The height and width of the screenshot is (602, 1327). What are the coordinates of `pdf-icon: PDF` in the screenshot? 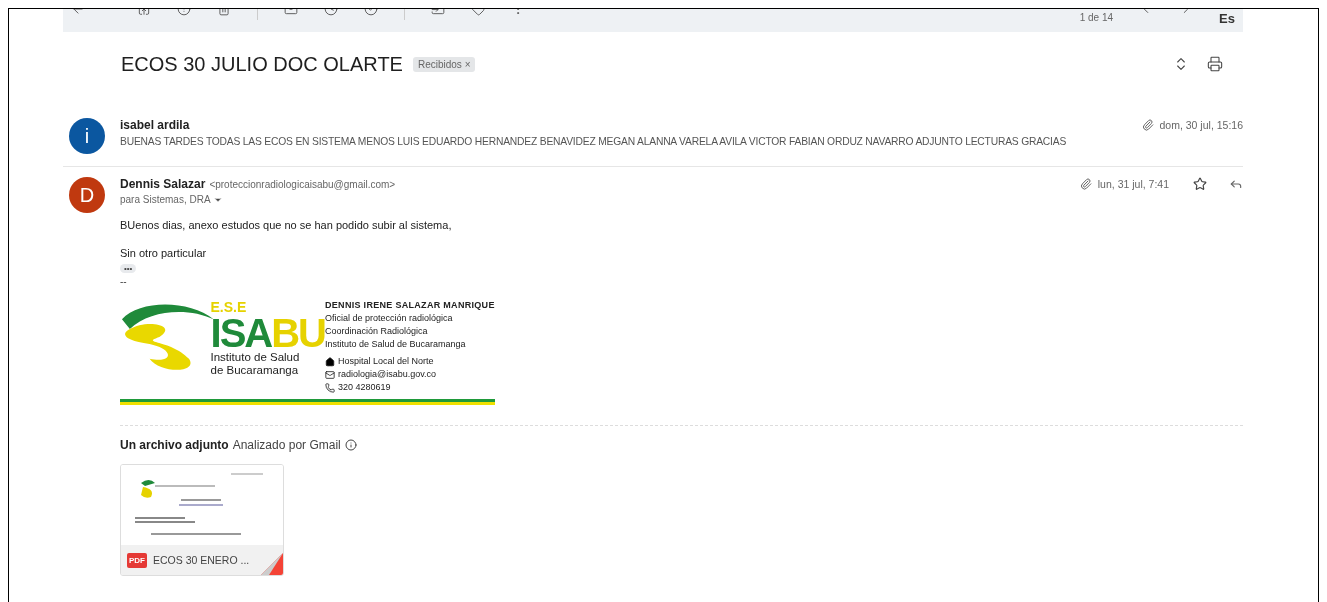 It's located at (137, 560).